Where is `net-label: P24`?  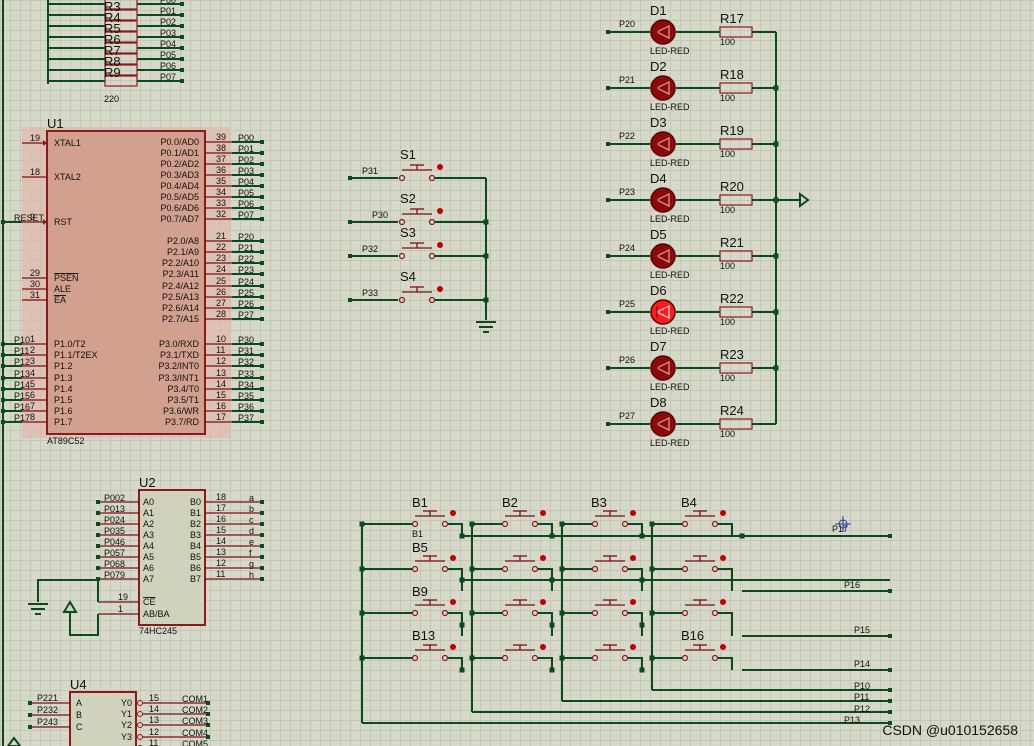
net-label: P24 is located at coordinates (627, 248).